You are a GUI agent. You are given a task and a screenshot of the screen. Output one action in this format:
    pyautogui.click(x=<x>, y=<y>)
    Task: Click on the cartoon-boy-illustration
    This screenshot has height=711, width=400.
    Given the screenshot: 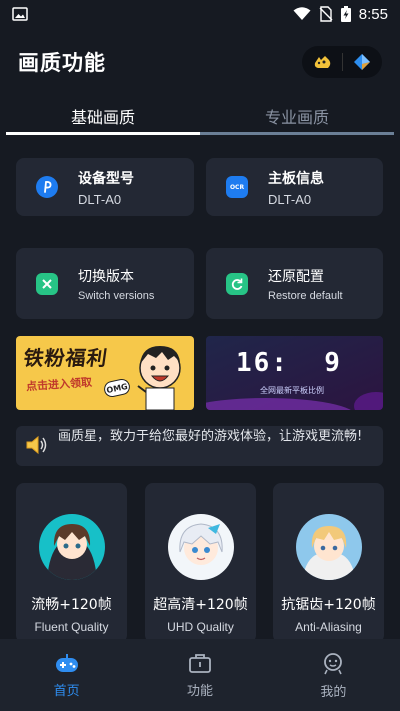 What is the action you would take?
    pyautogui.click(x=159, y=378)
    